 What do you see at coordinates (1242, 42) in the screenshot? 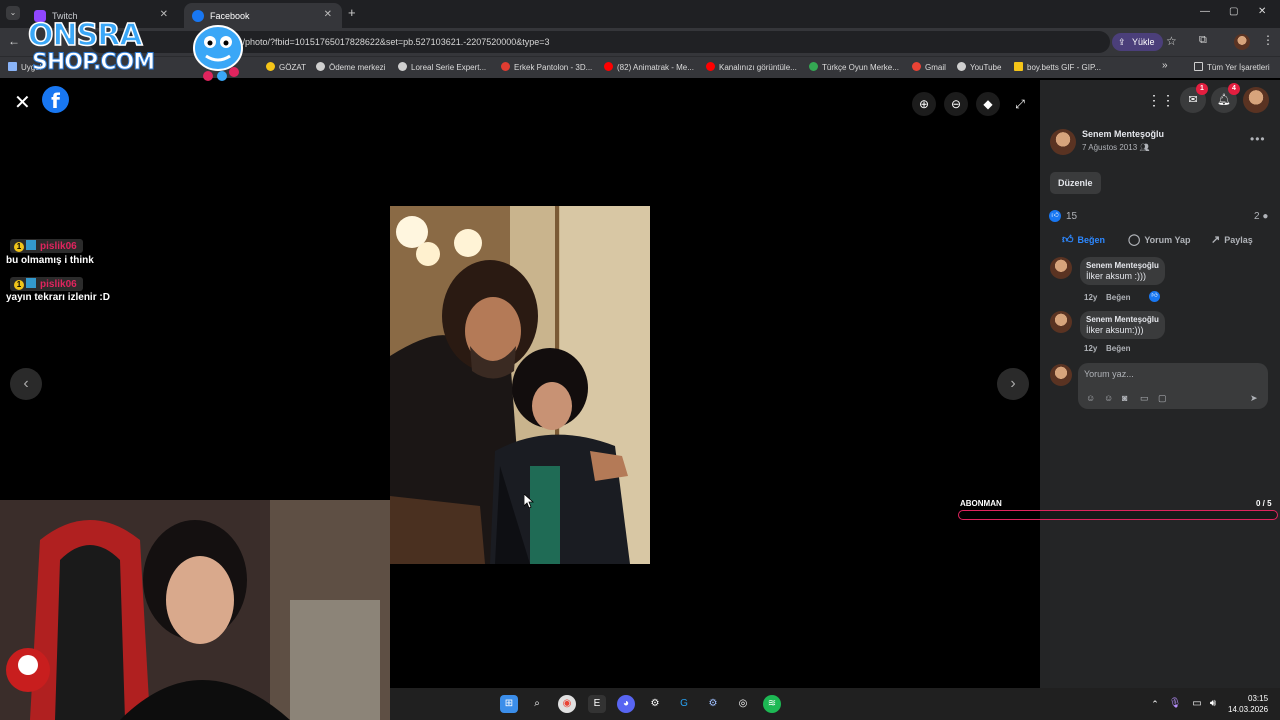
I see `profile-avatar` at bounding box center [1242, 42].